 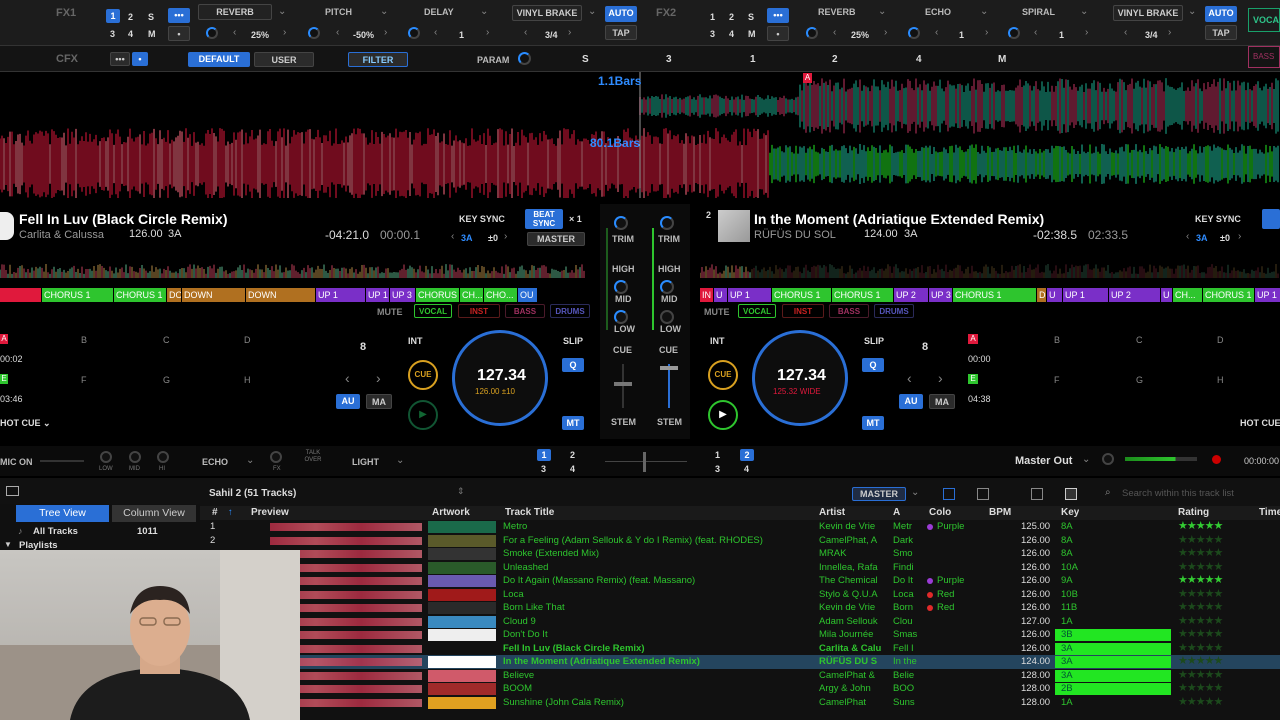 What do you see at coordinates (942, 401) in the screenshot?
I see `deck2-ma-button: MA` at bounding box center [942, 401].